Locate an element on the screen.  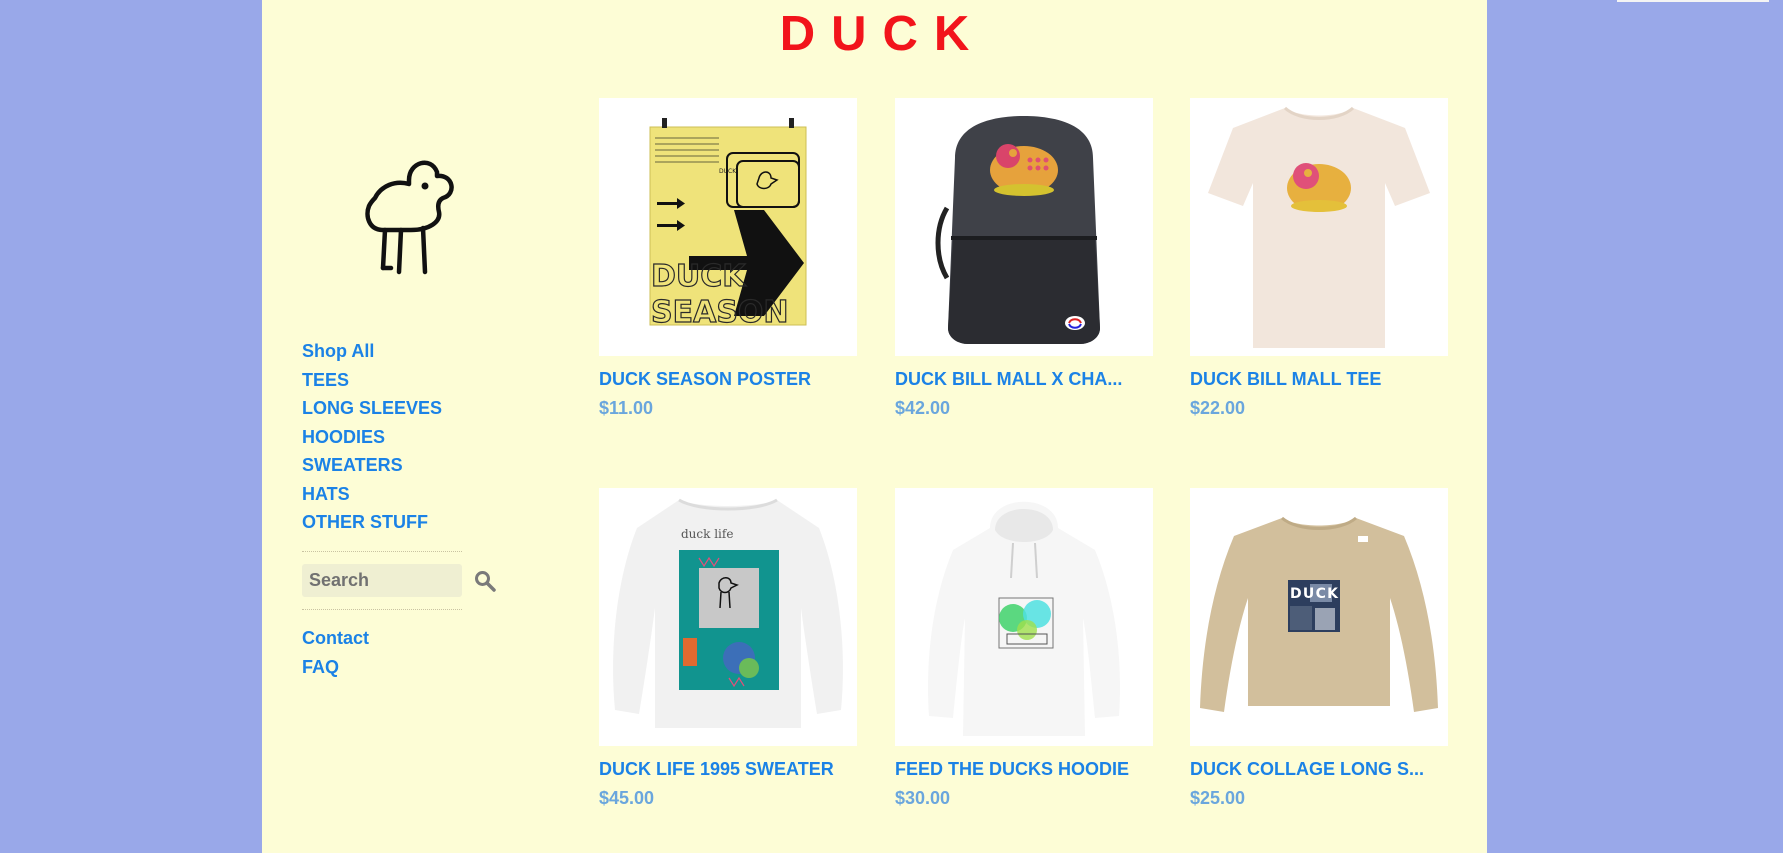
poster-small-label: DUCK is located at coordinates (728, 171).